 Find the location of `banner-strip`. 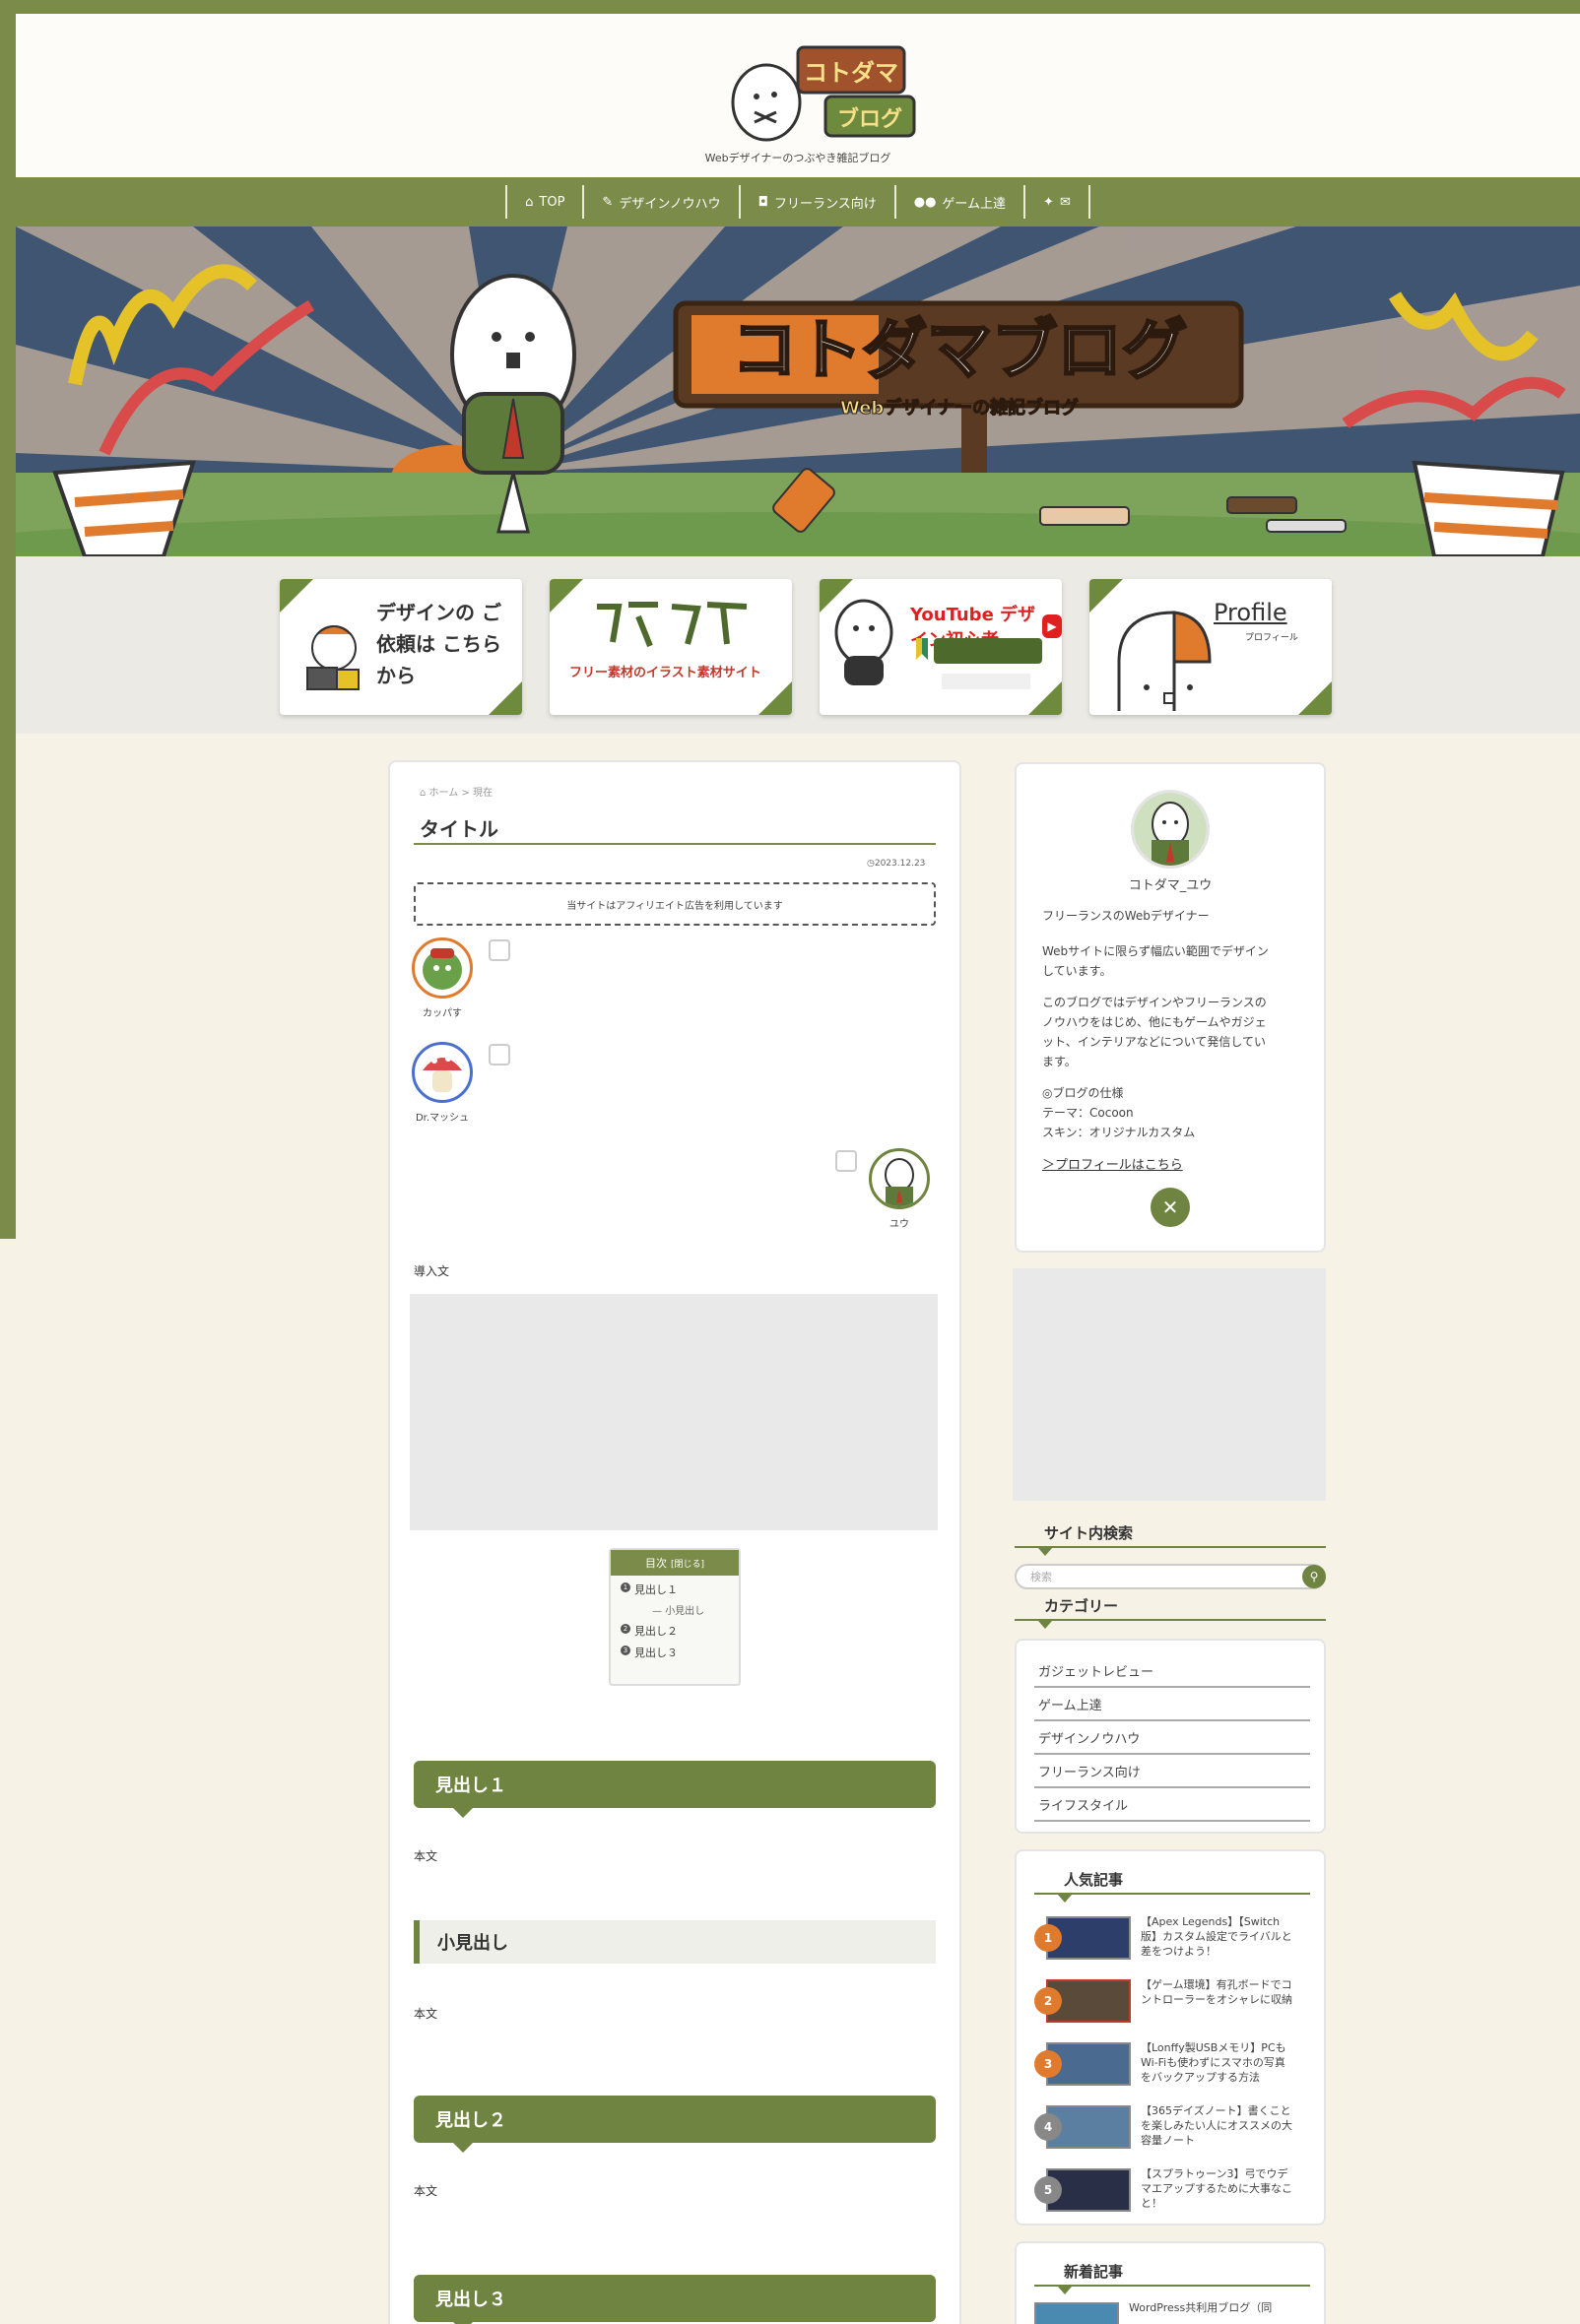

banner-strip is located at coordinates (798, 645).